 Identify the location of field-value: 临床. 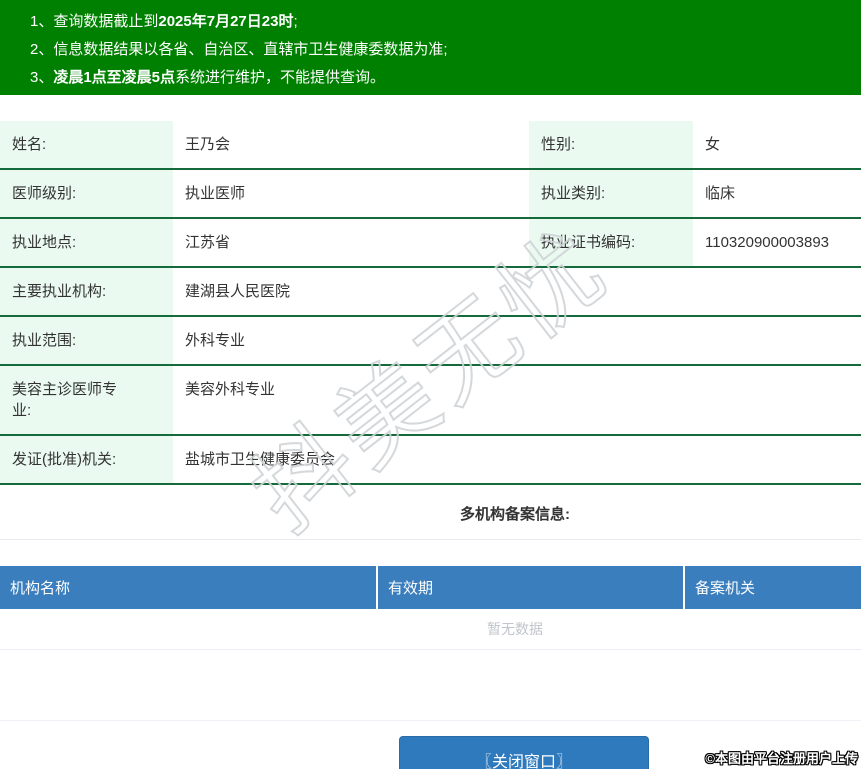
(777, 194).